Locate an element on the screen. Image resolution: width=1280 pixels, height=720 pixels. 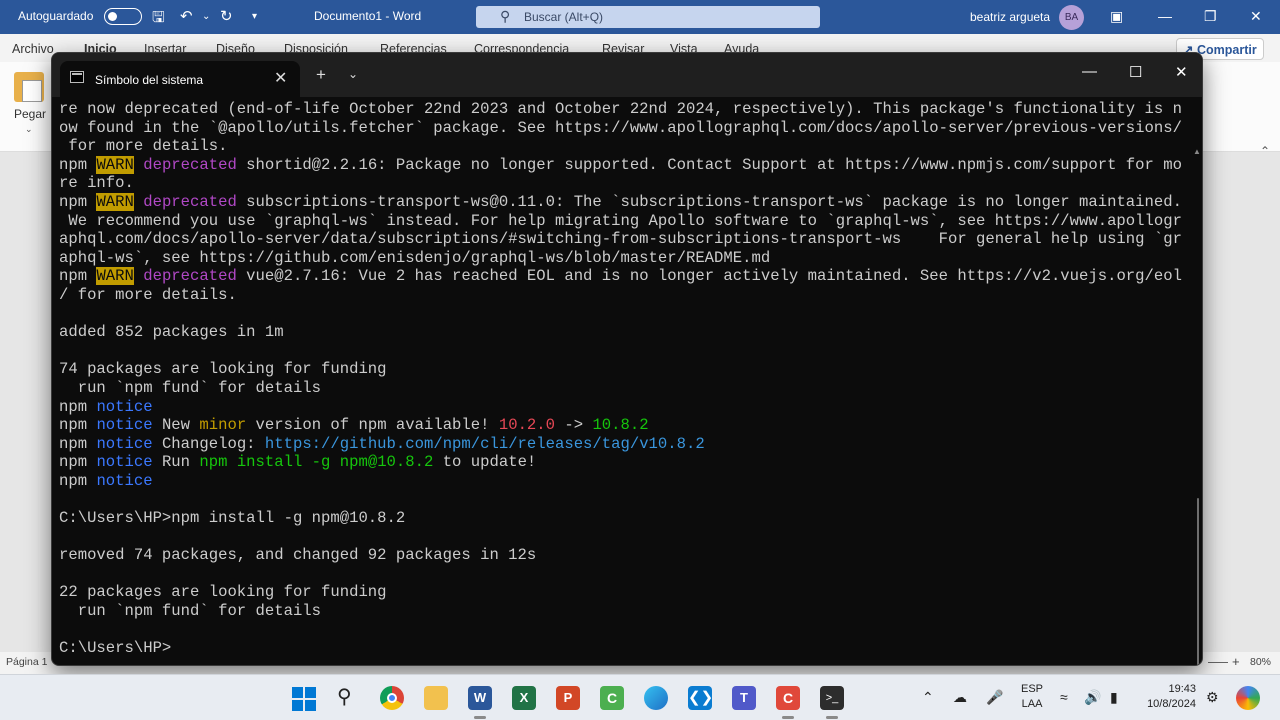
volume-icon: 🔊 is located at coordinates (1092, 697).